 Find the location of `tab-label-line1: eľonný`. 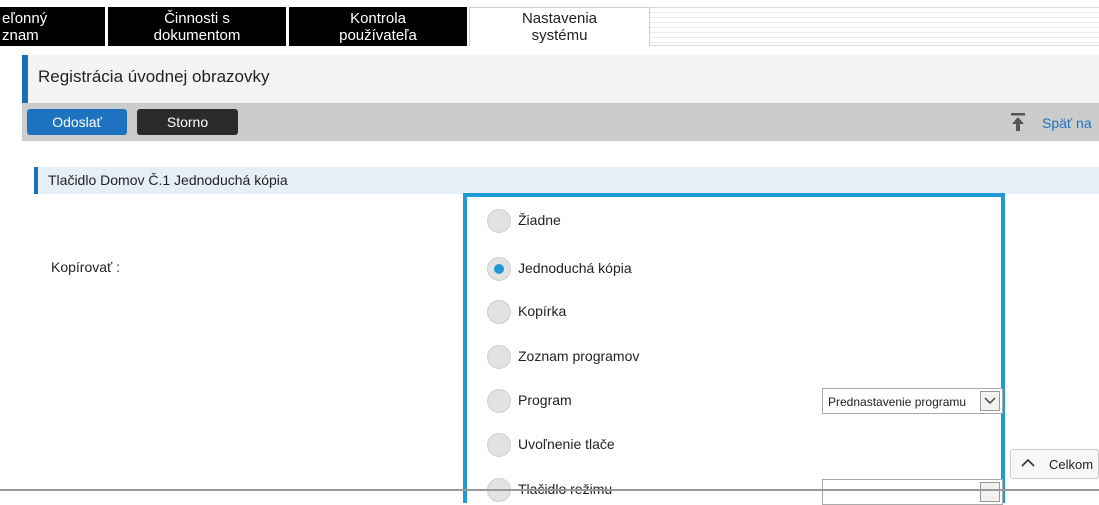

tab-label-line1: eľonný is located at coordinates (25, 18).